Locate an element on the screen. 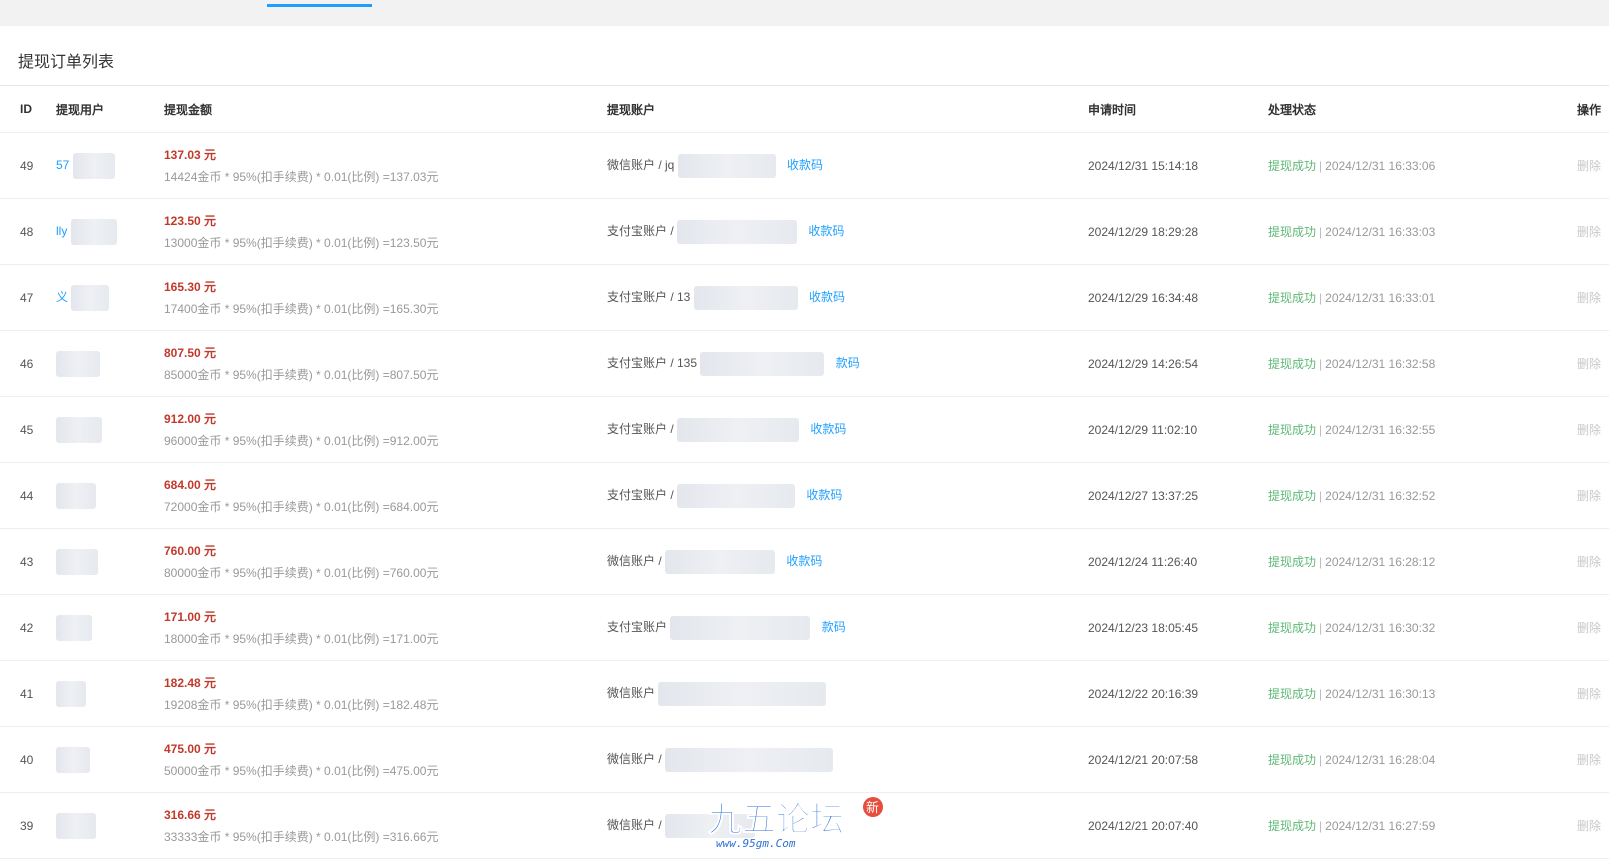 Image resolution: width=1609 pixels, height=866 pixels. status-time: 2024/12/31 16:33:01 is located at coordinates (1380, 298).